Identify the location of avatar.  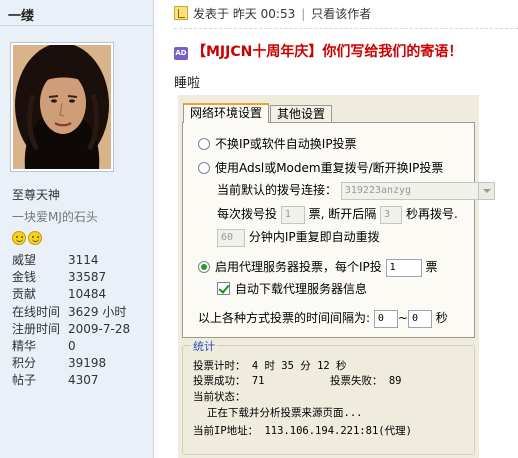
(62, 107).